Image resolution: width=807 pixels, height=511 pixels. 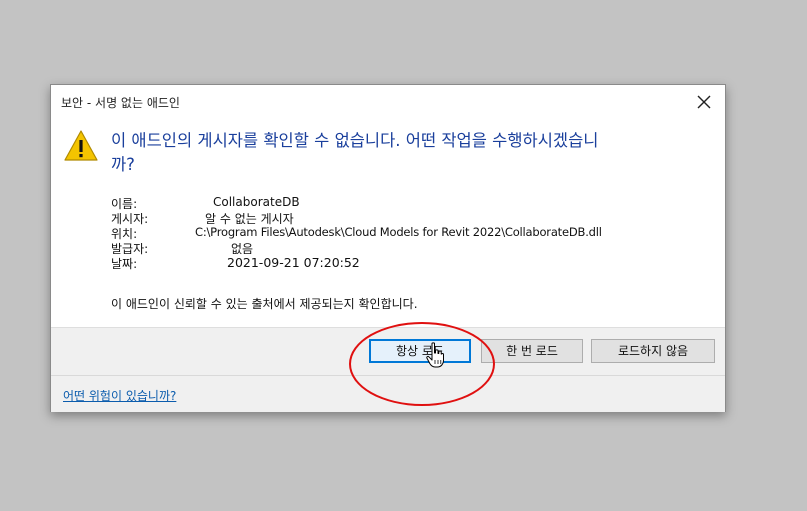 I want to click on dialog-title: 보안 - 서명 없는 애드인, so click(x=120, y=103).